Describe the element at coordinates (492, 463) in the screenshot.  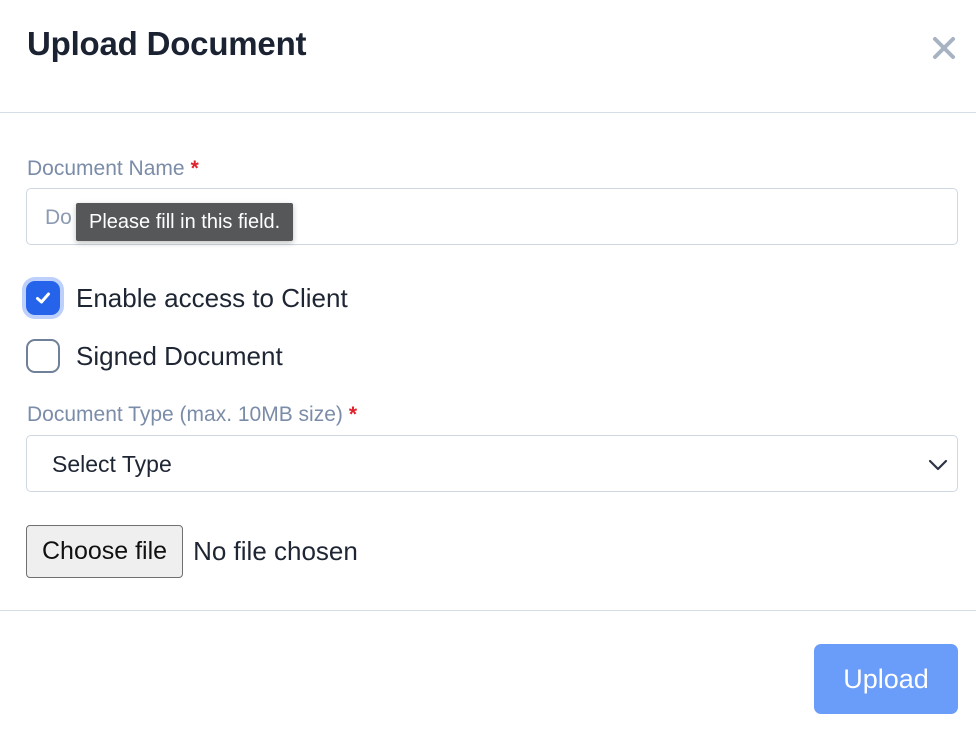
I see `document-type-select: Select Type` at that location.